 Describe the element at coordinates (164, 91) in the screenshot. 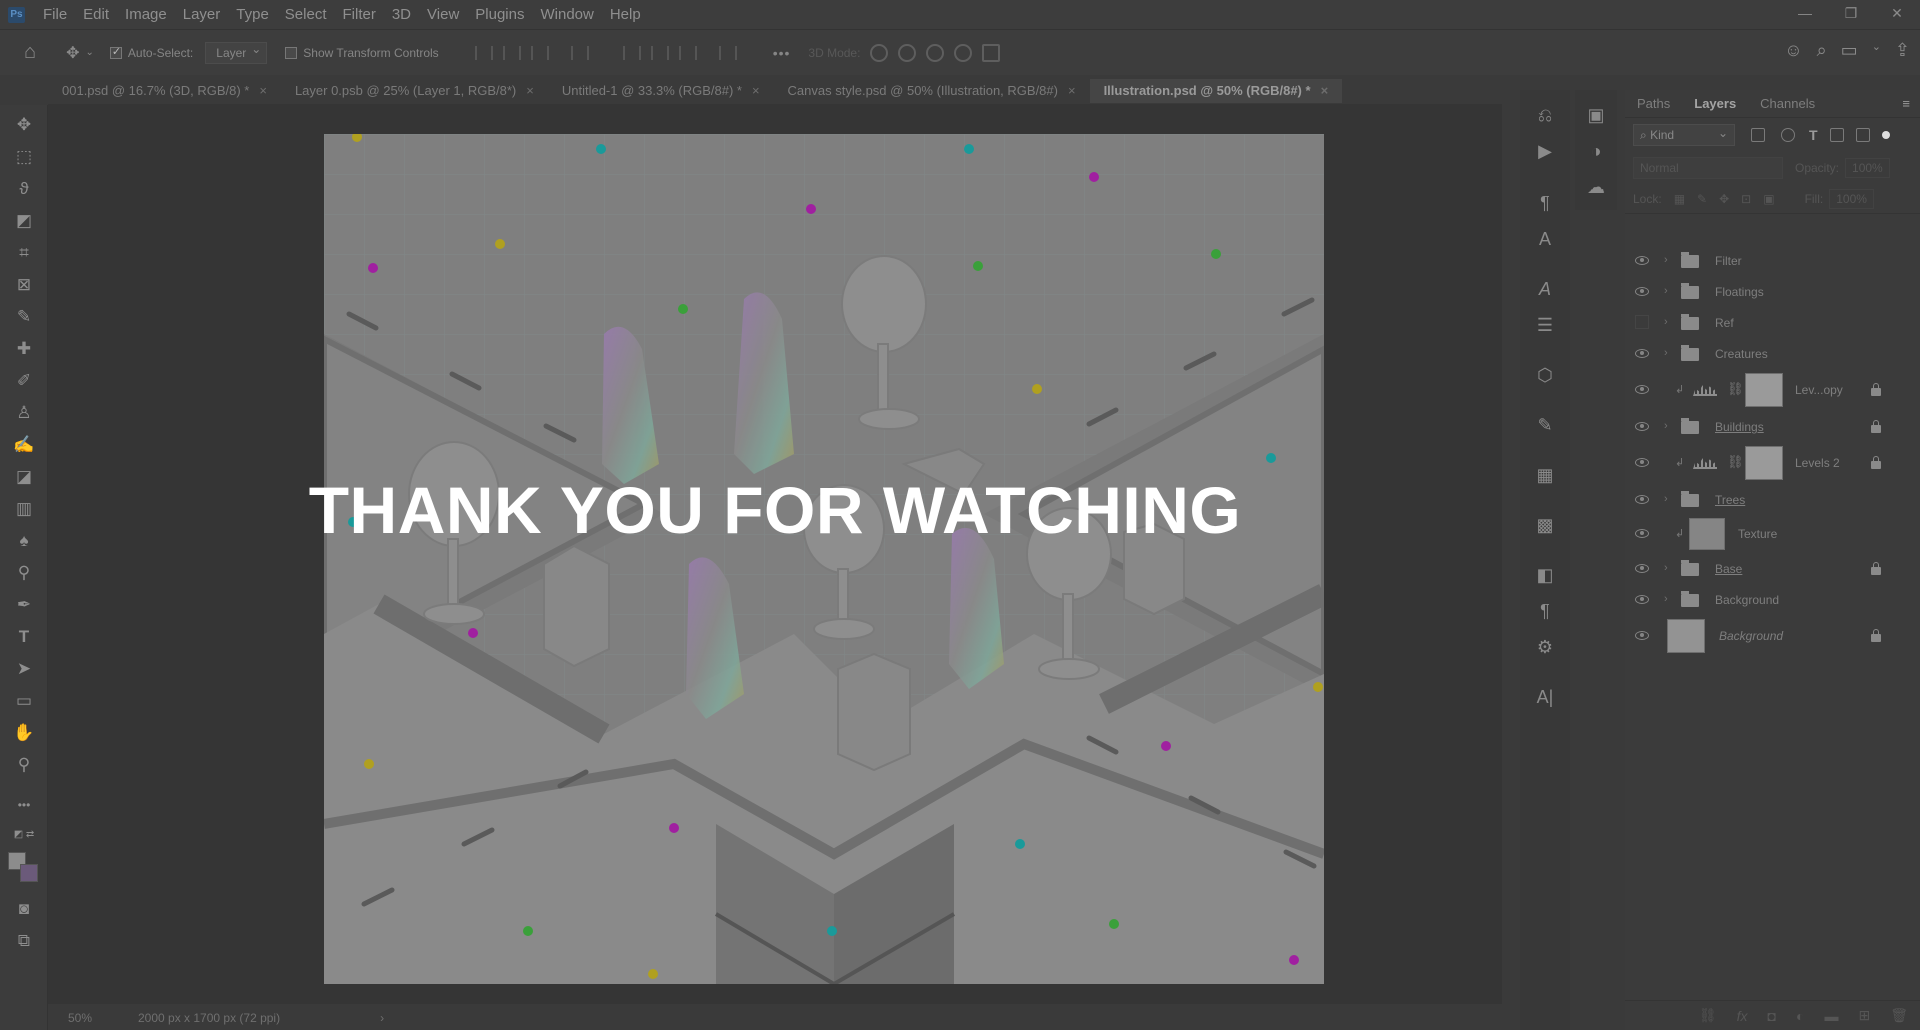

I see `doc-tab: 001.psd @ 16.7% (3D, RGB/8) * ×` at that location.